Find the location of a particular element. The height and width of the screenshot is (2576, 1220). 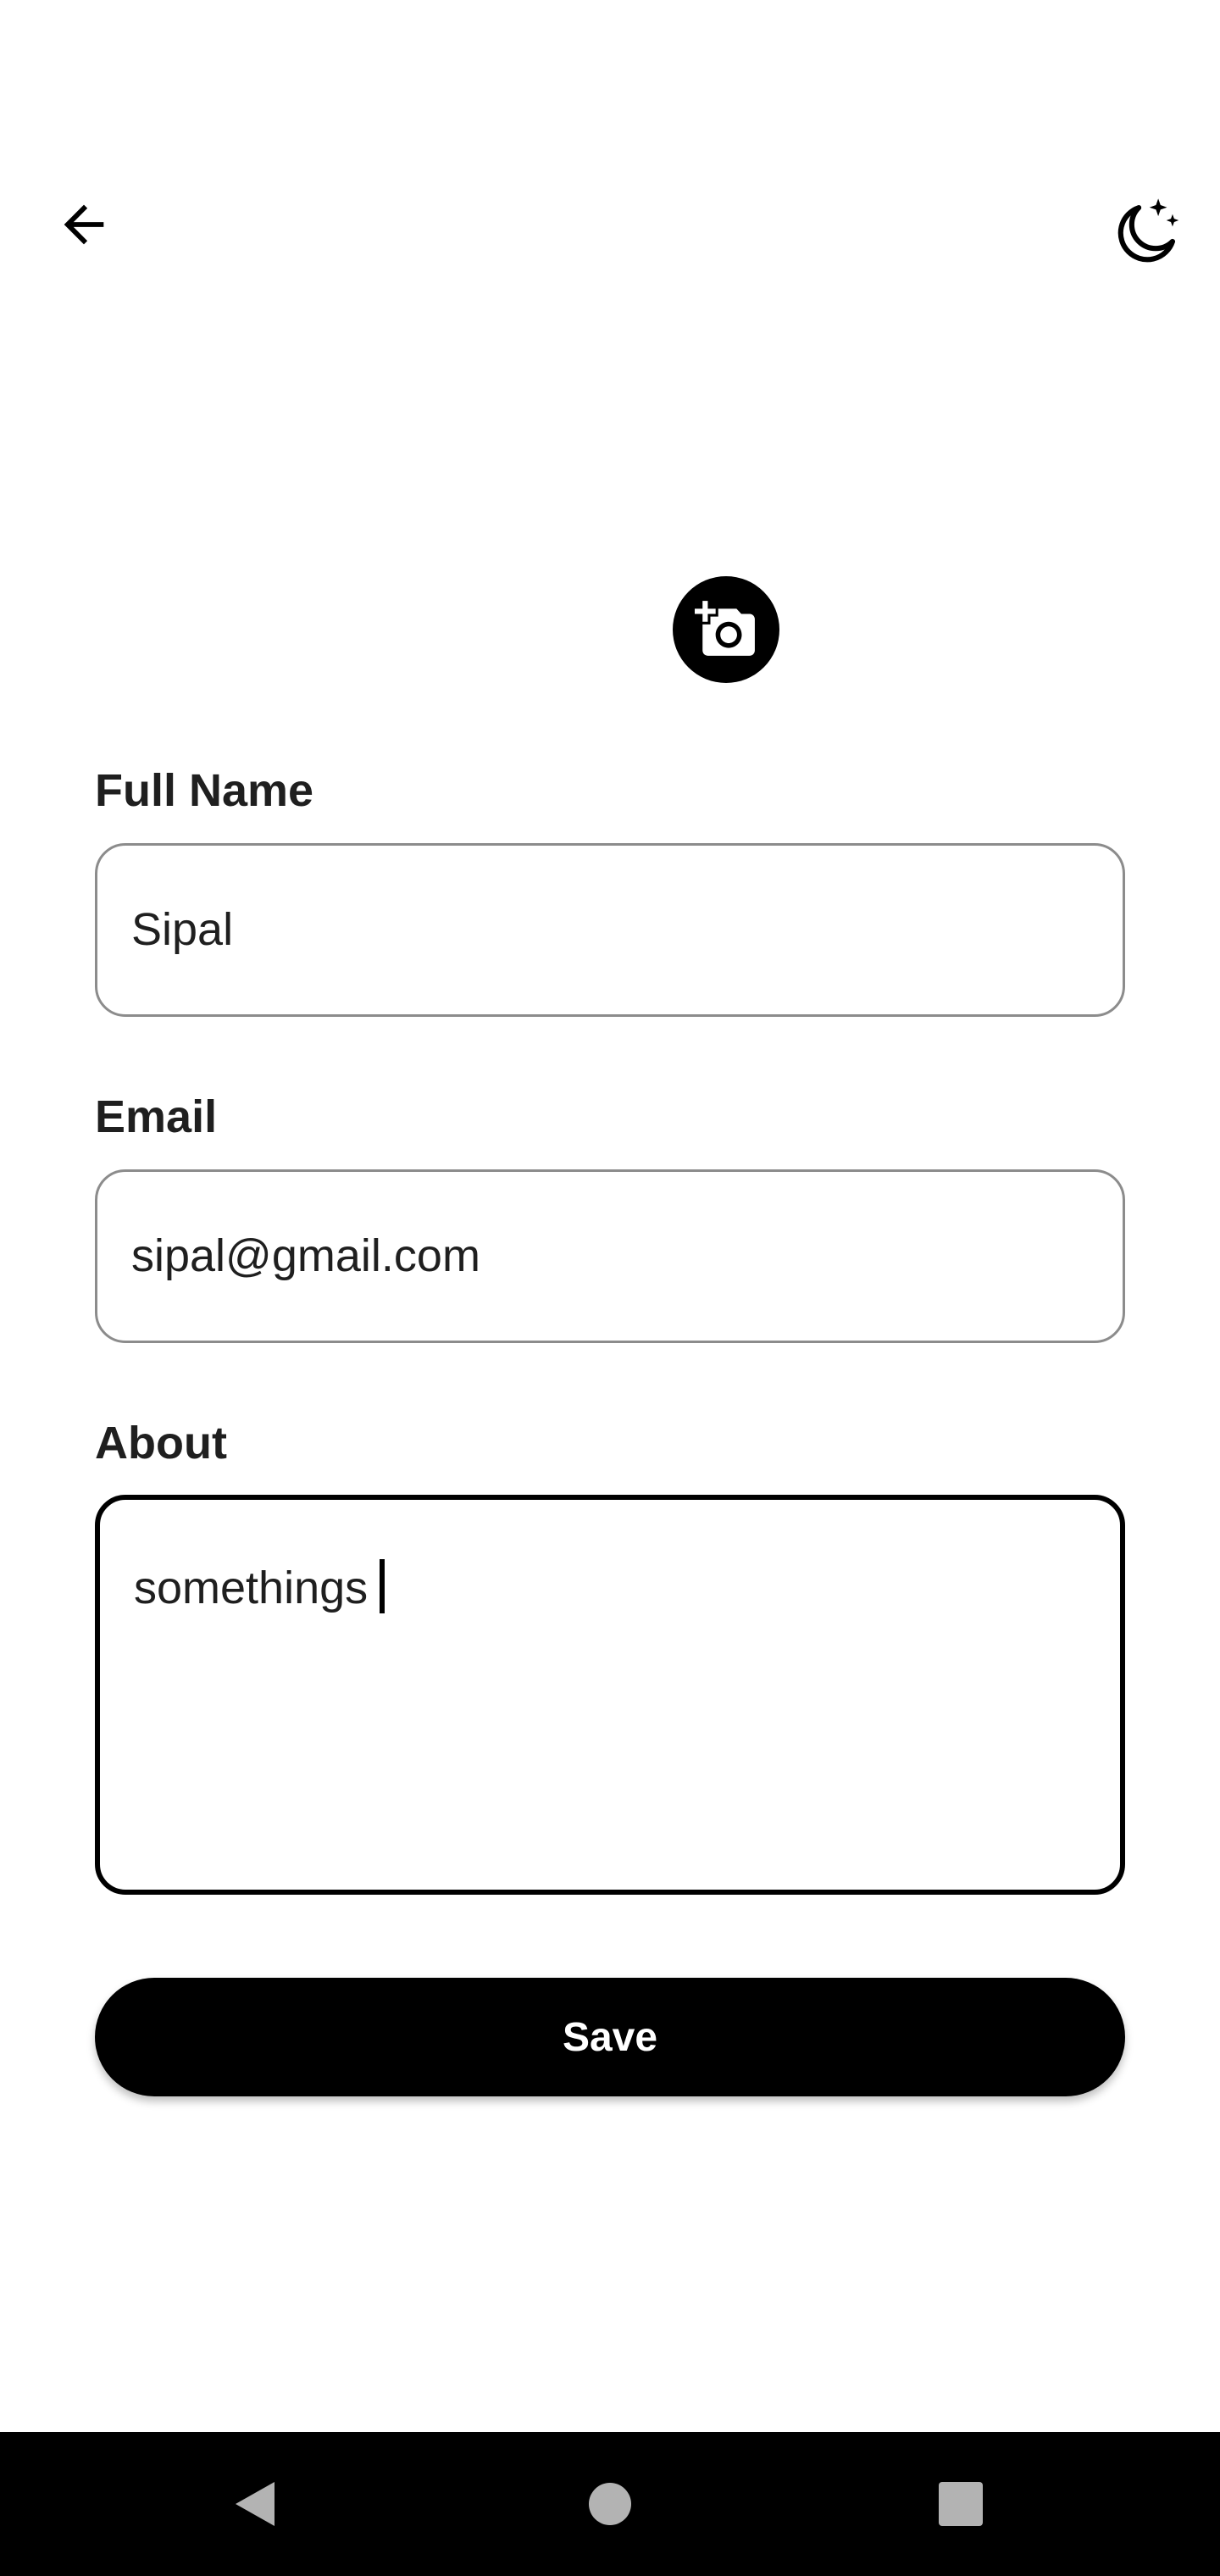

email-value: sipal@gmail.com is located at coordinates (305, 1255).